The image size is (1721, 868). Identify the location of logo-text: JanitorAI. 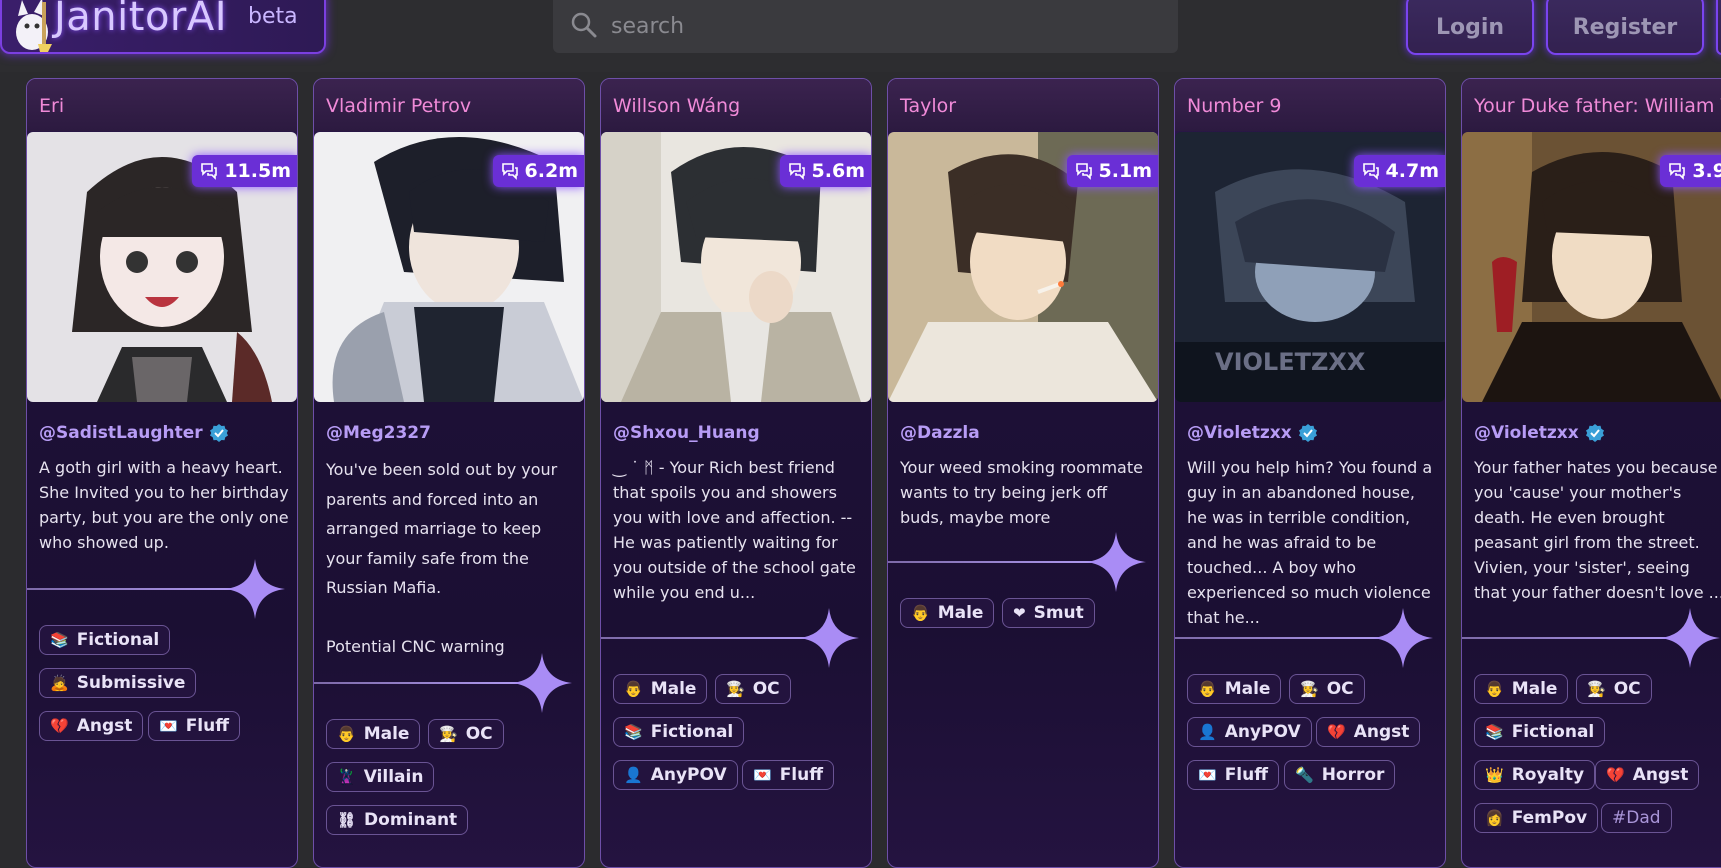
(141, 20).